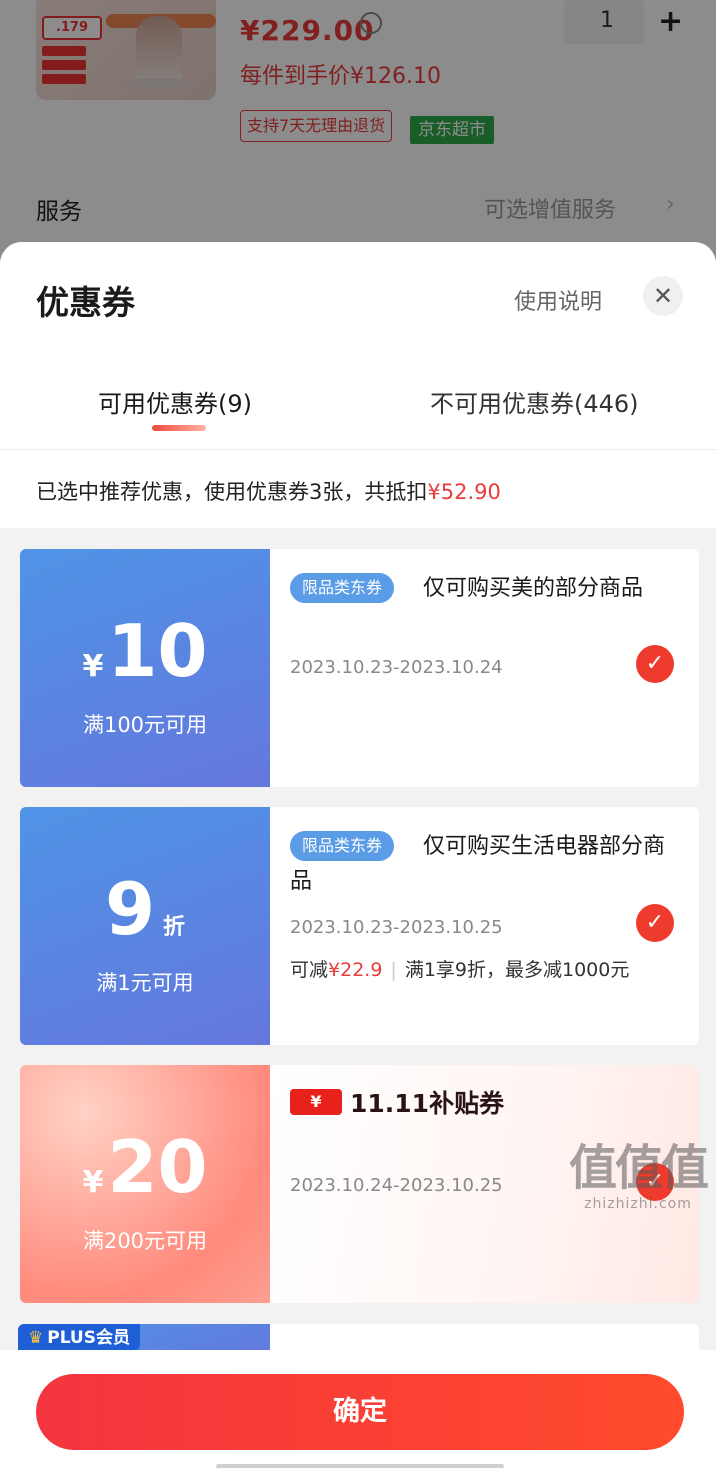  Describe the element at coordinates (175, 401) in the screenshot. I see `tab-available-coupons: 可用优惠券(9)` at that location.